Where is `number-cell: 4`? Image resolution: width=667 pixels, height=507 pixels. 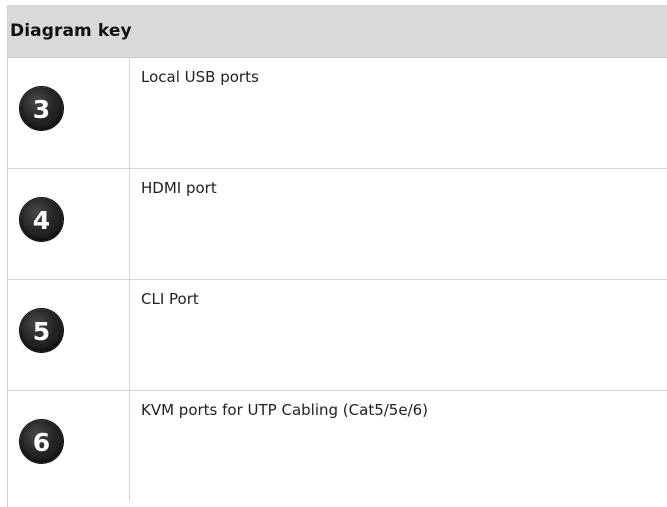
number-cell: 4 is located at coordinates (69, 224).